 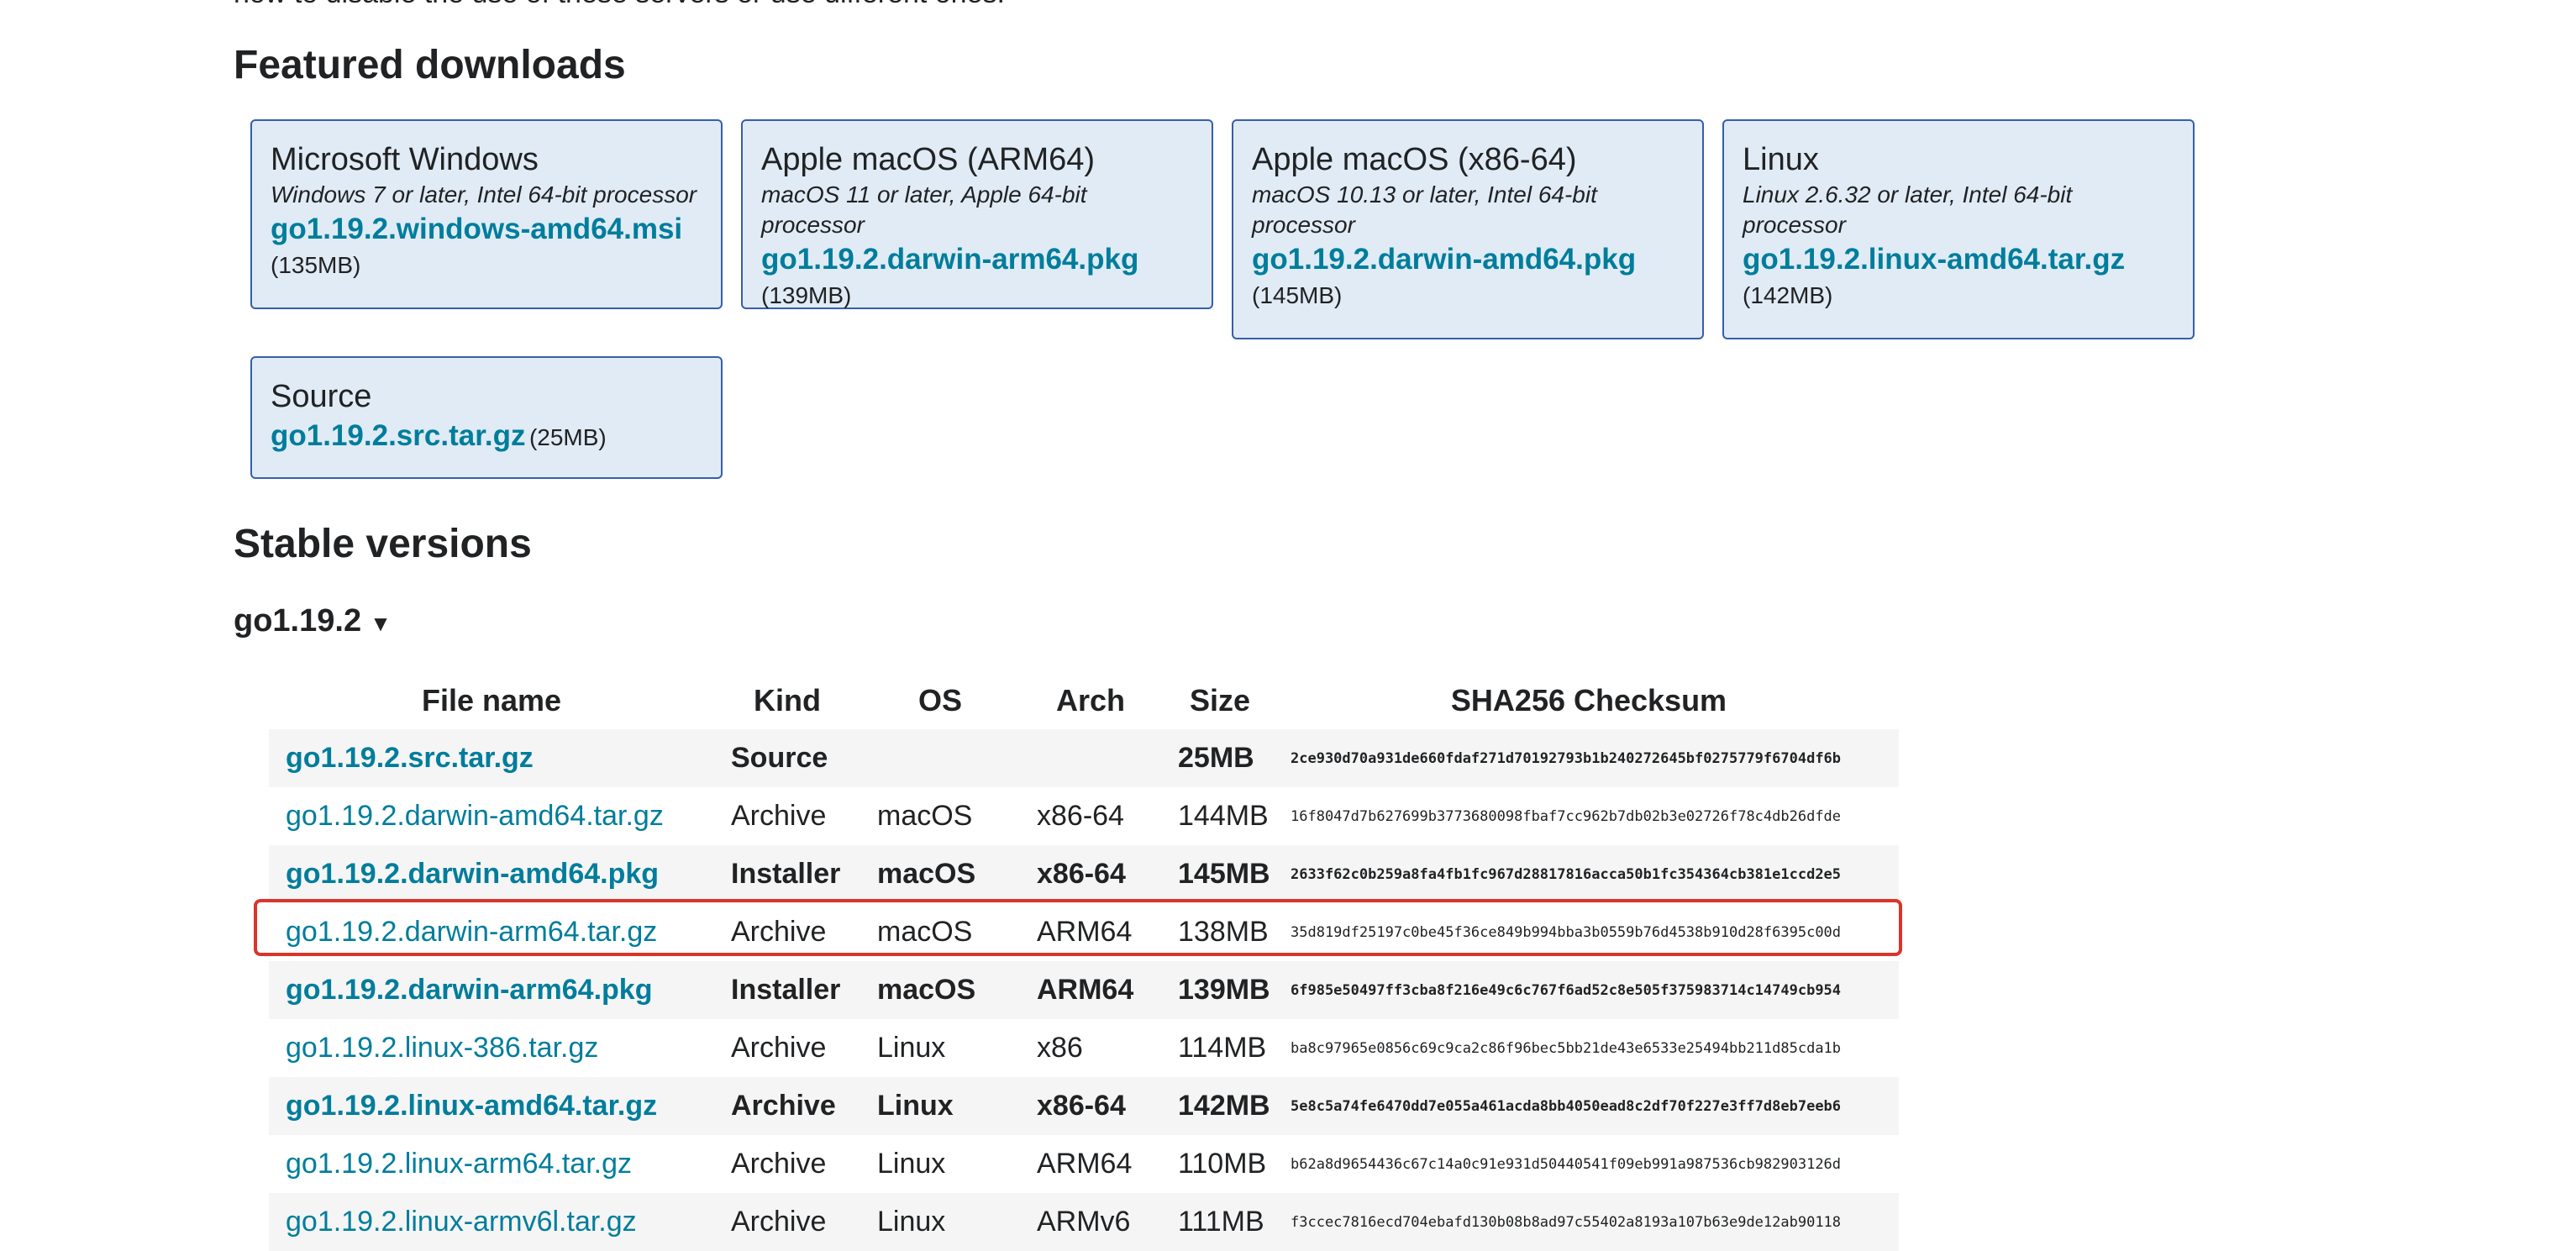 I want to click on arch-cell: ARMv6, so click(x=1090, y=1222).